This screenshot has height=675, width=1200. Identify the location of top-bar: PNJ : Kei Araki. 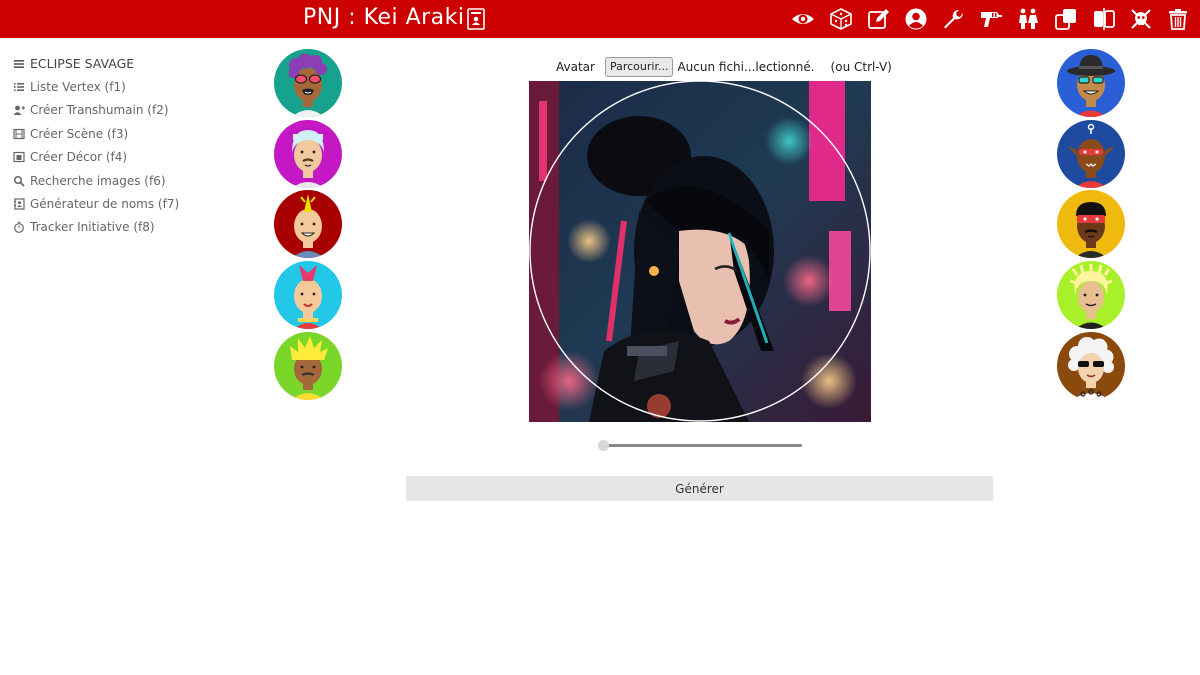
(600, 19).